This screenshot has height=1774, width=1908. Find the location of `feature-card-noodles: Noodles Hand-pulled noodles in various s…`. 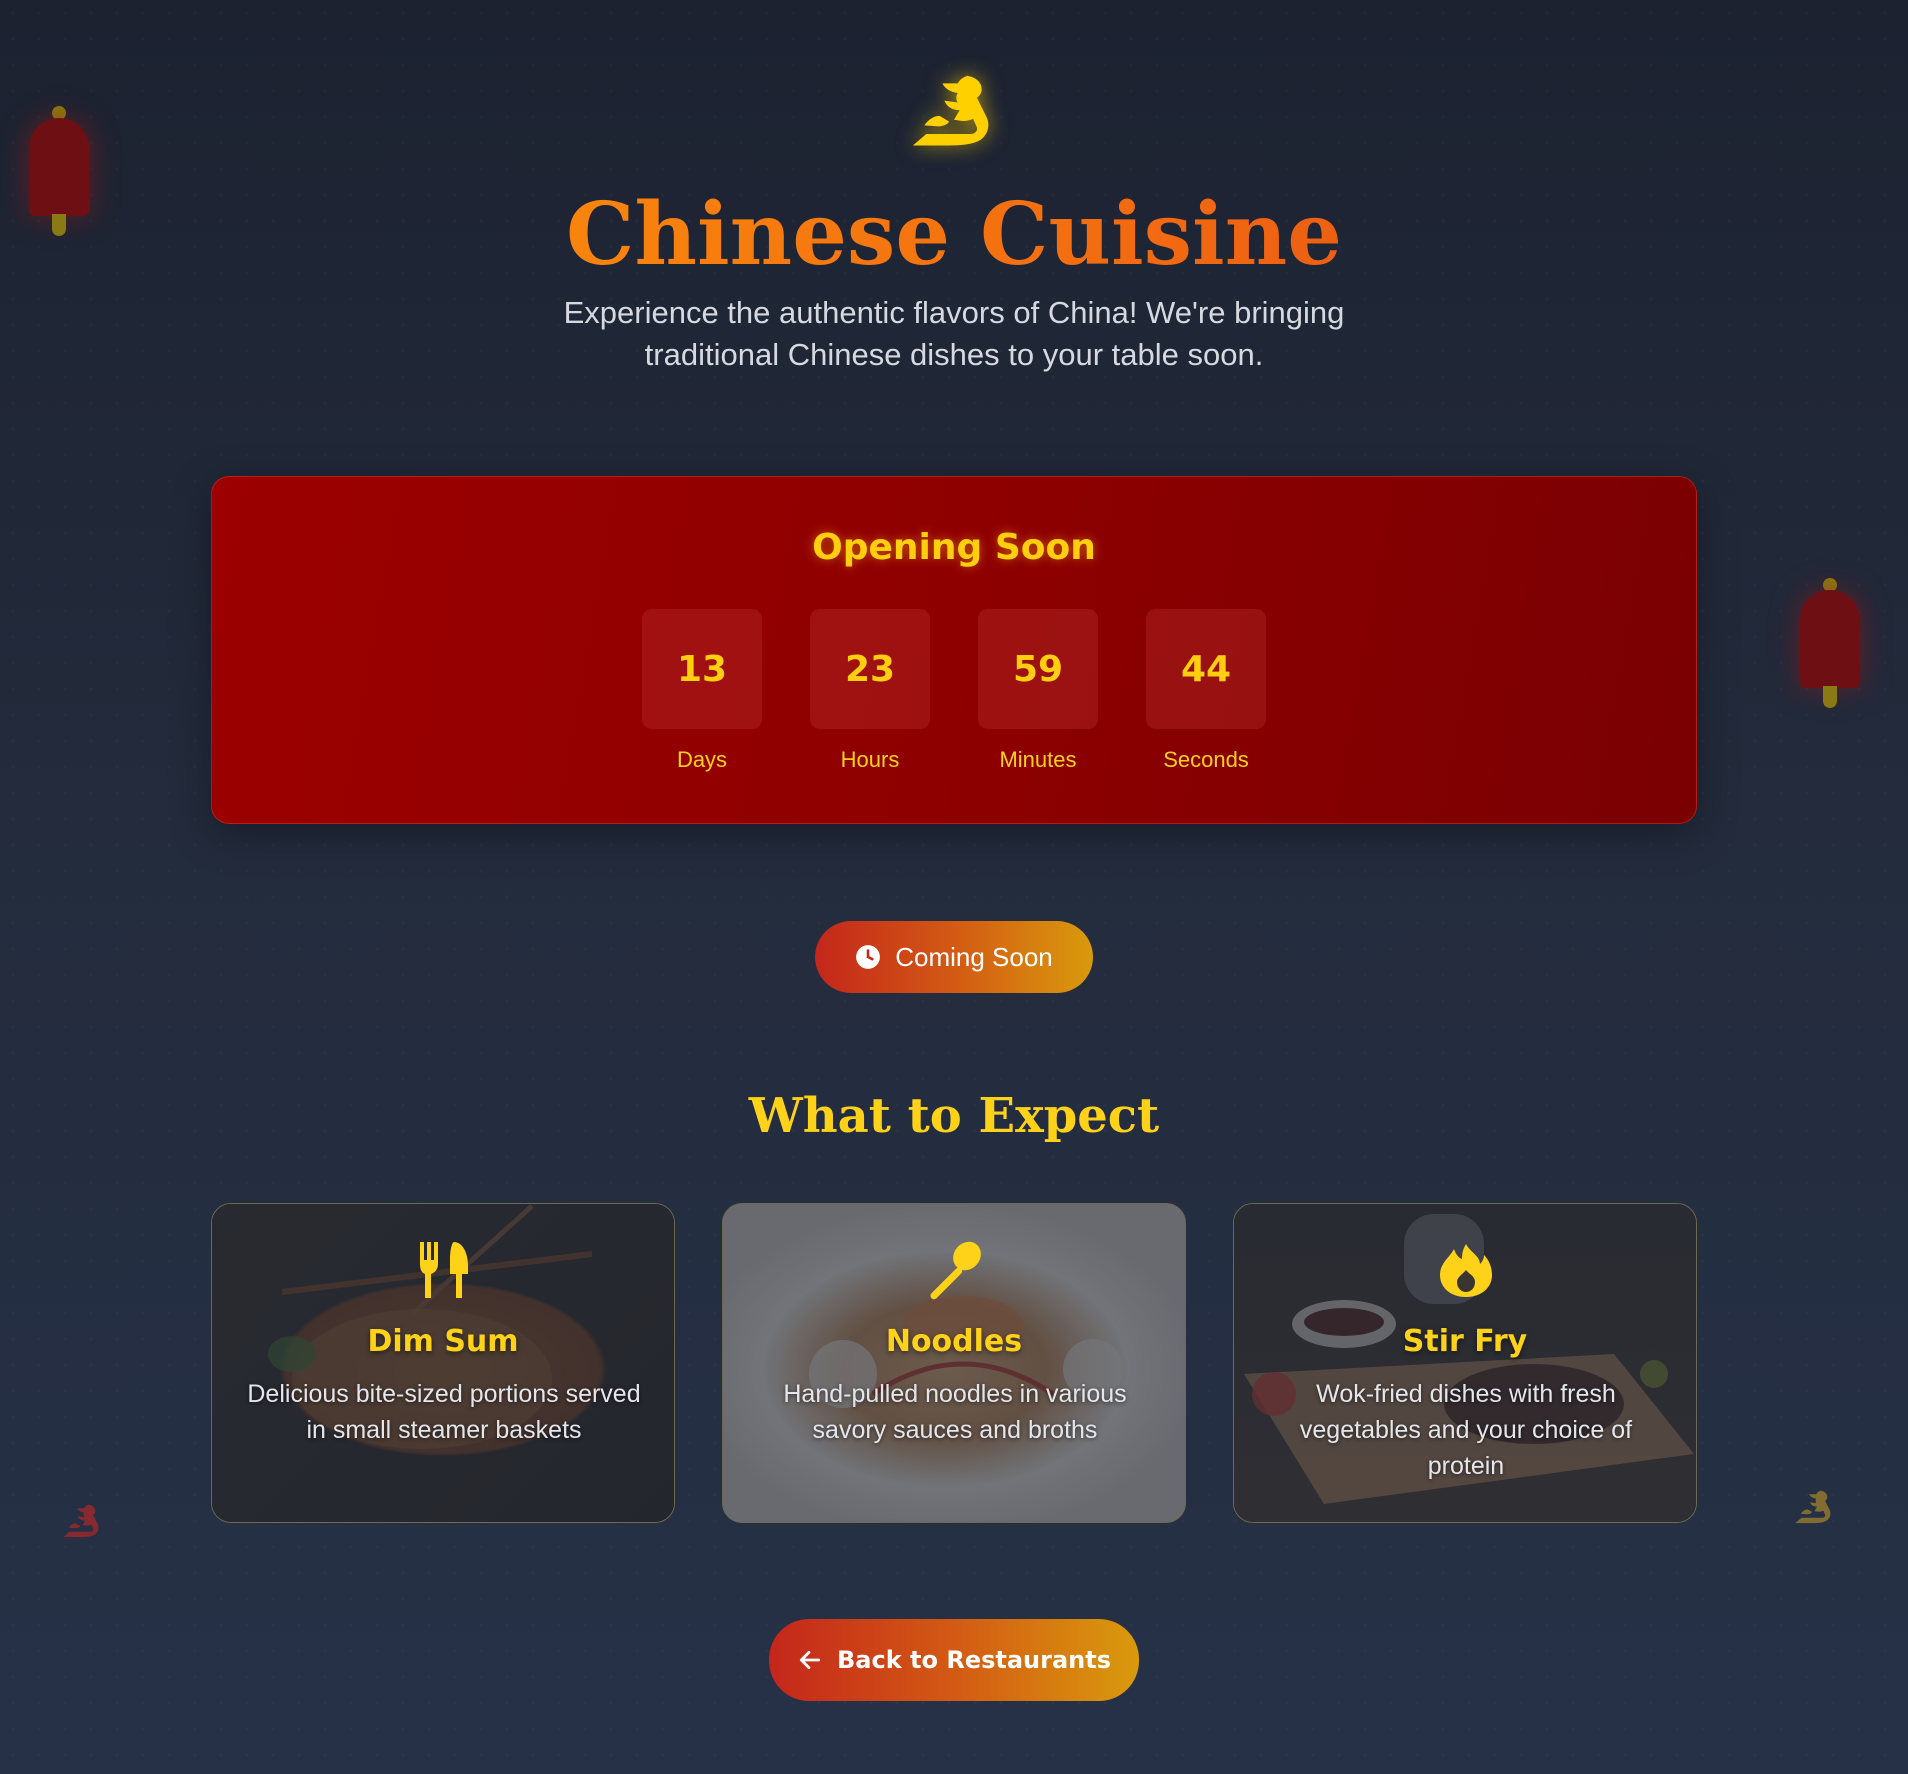

feature-card-noodles: Noodles Hand-pulled noodles in various s… is located at coordinates (954, 1363).